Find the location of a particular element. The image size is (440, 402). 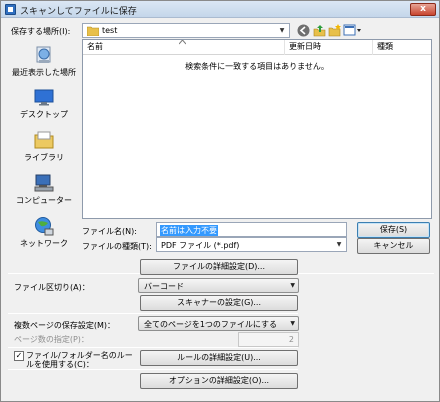

place-label: ライブラリ is located at coordinates (44, 157).